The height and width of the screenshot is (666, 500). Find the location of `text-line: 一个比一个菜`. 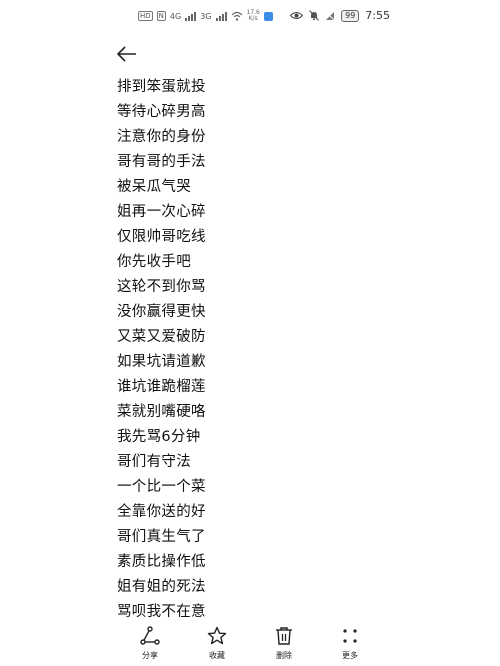

text-line: 一个比一个菜 is located at coordinates (161, 487).